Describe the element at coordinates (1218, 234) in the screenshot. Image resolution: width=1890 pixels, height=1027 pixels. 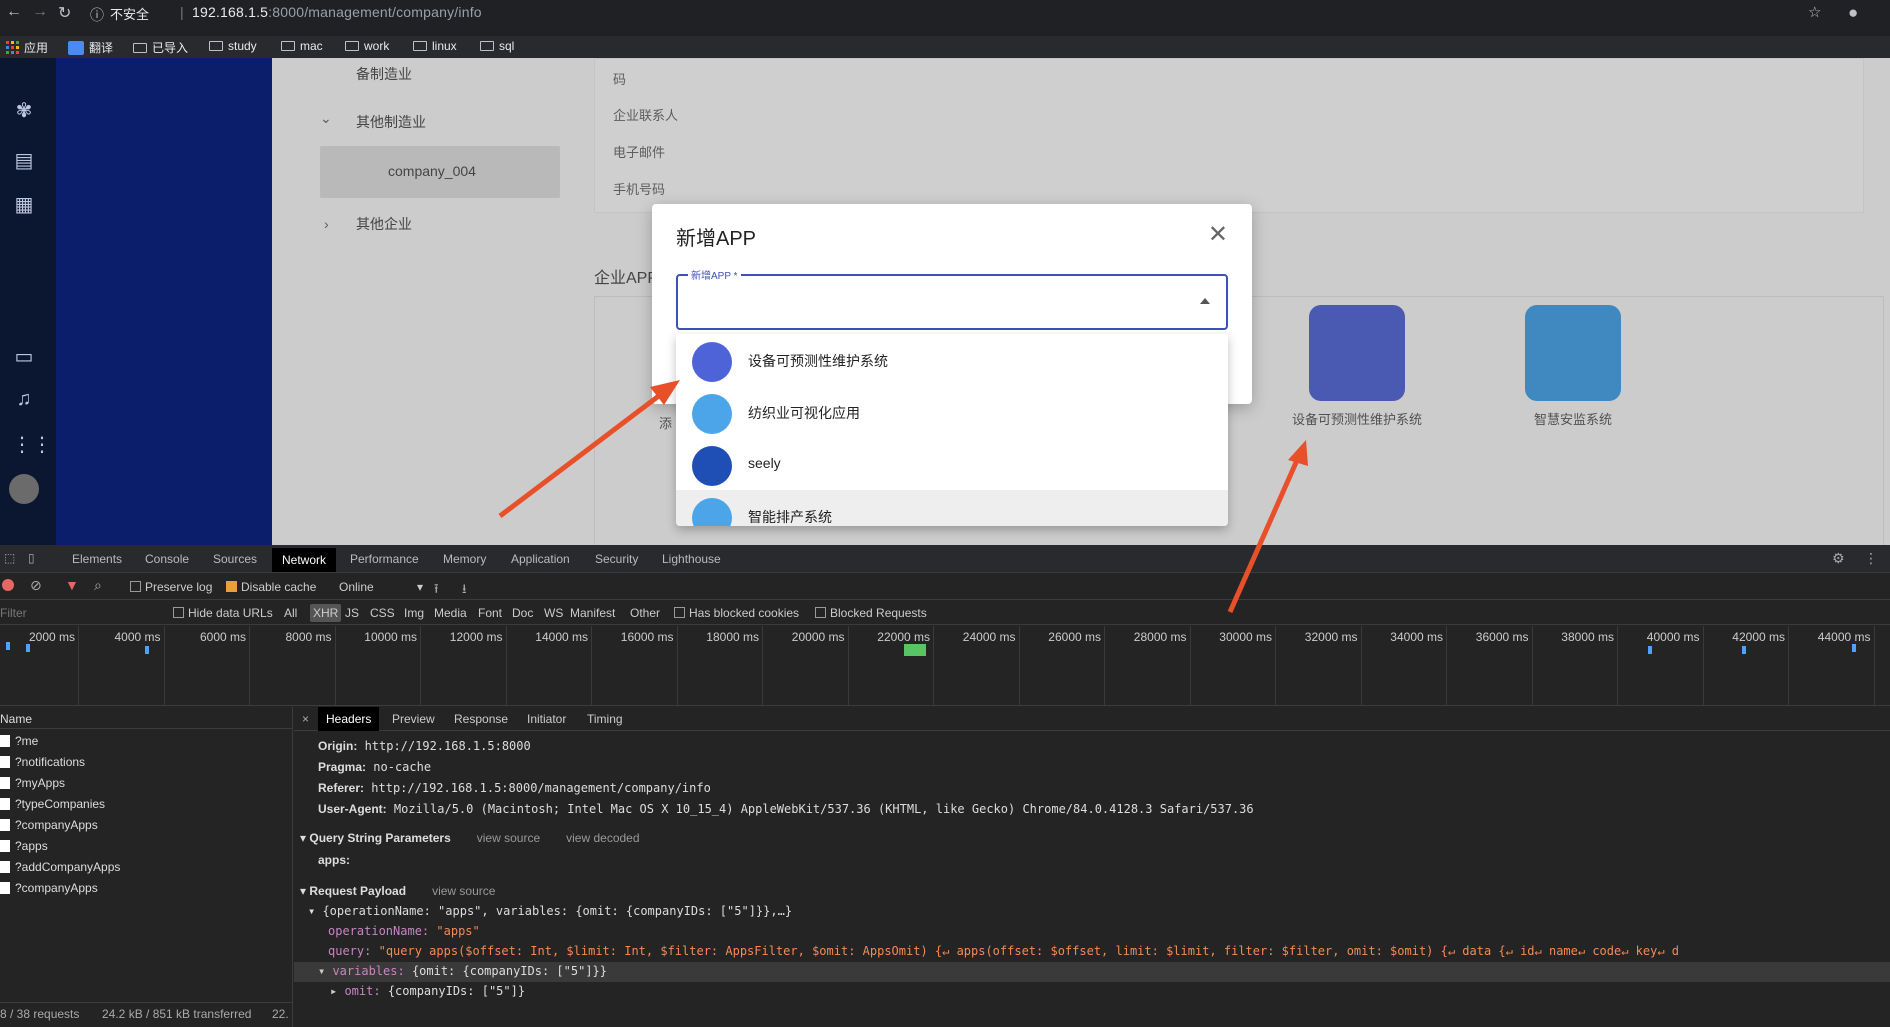
I see `close-icon: ✕` at that location.